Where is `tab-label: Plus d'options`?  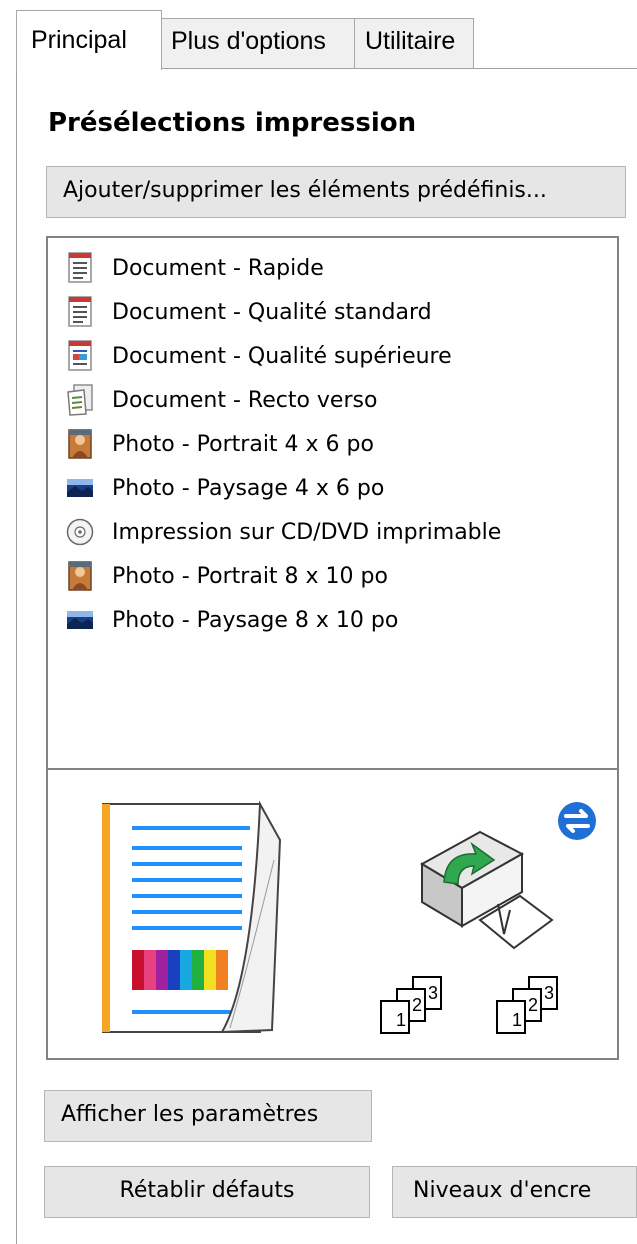
tab-label: Plus d'options is located at coordinates (248, 41).